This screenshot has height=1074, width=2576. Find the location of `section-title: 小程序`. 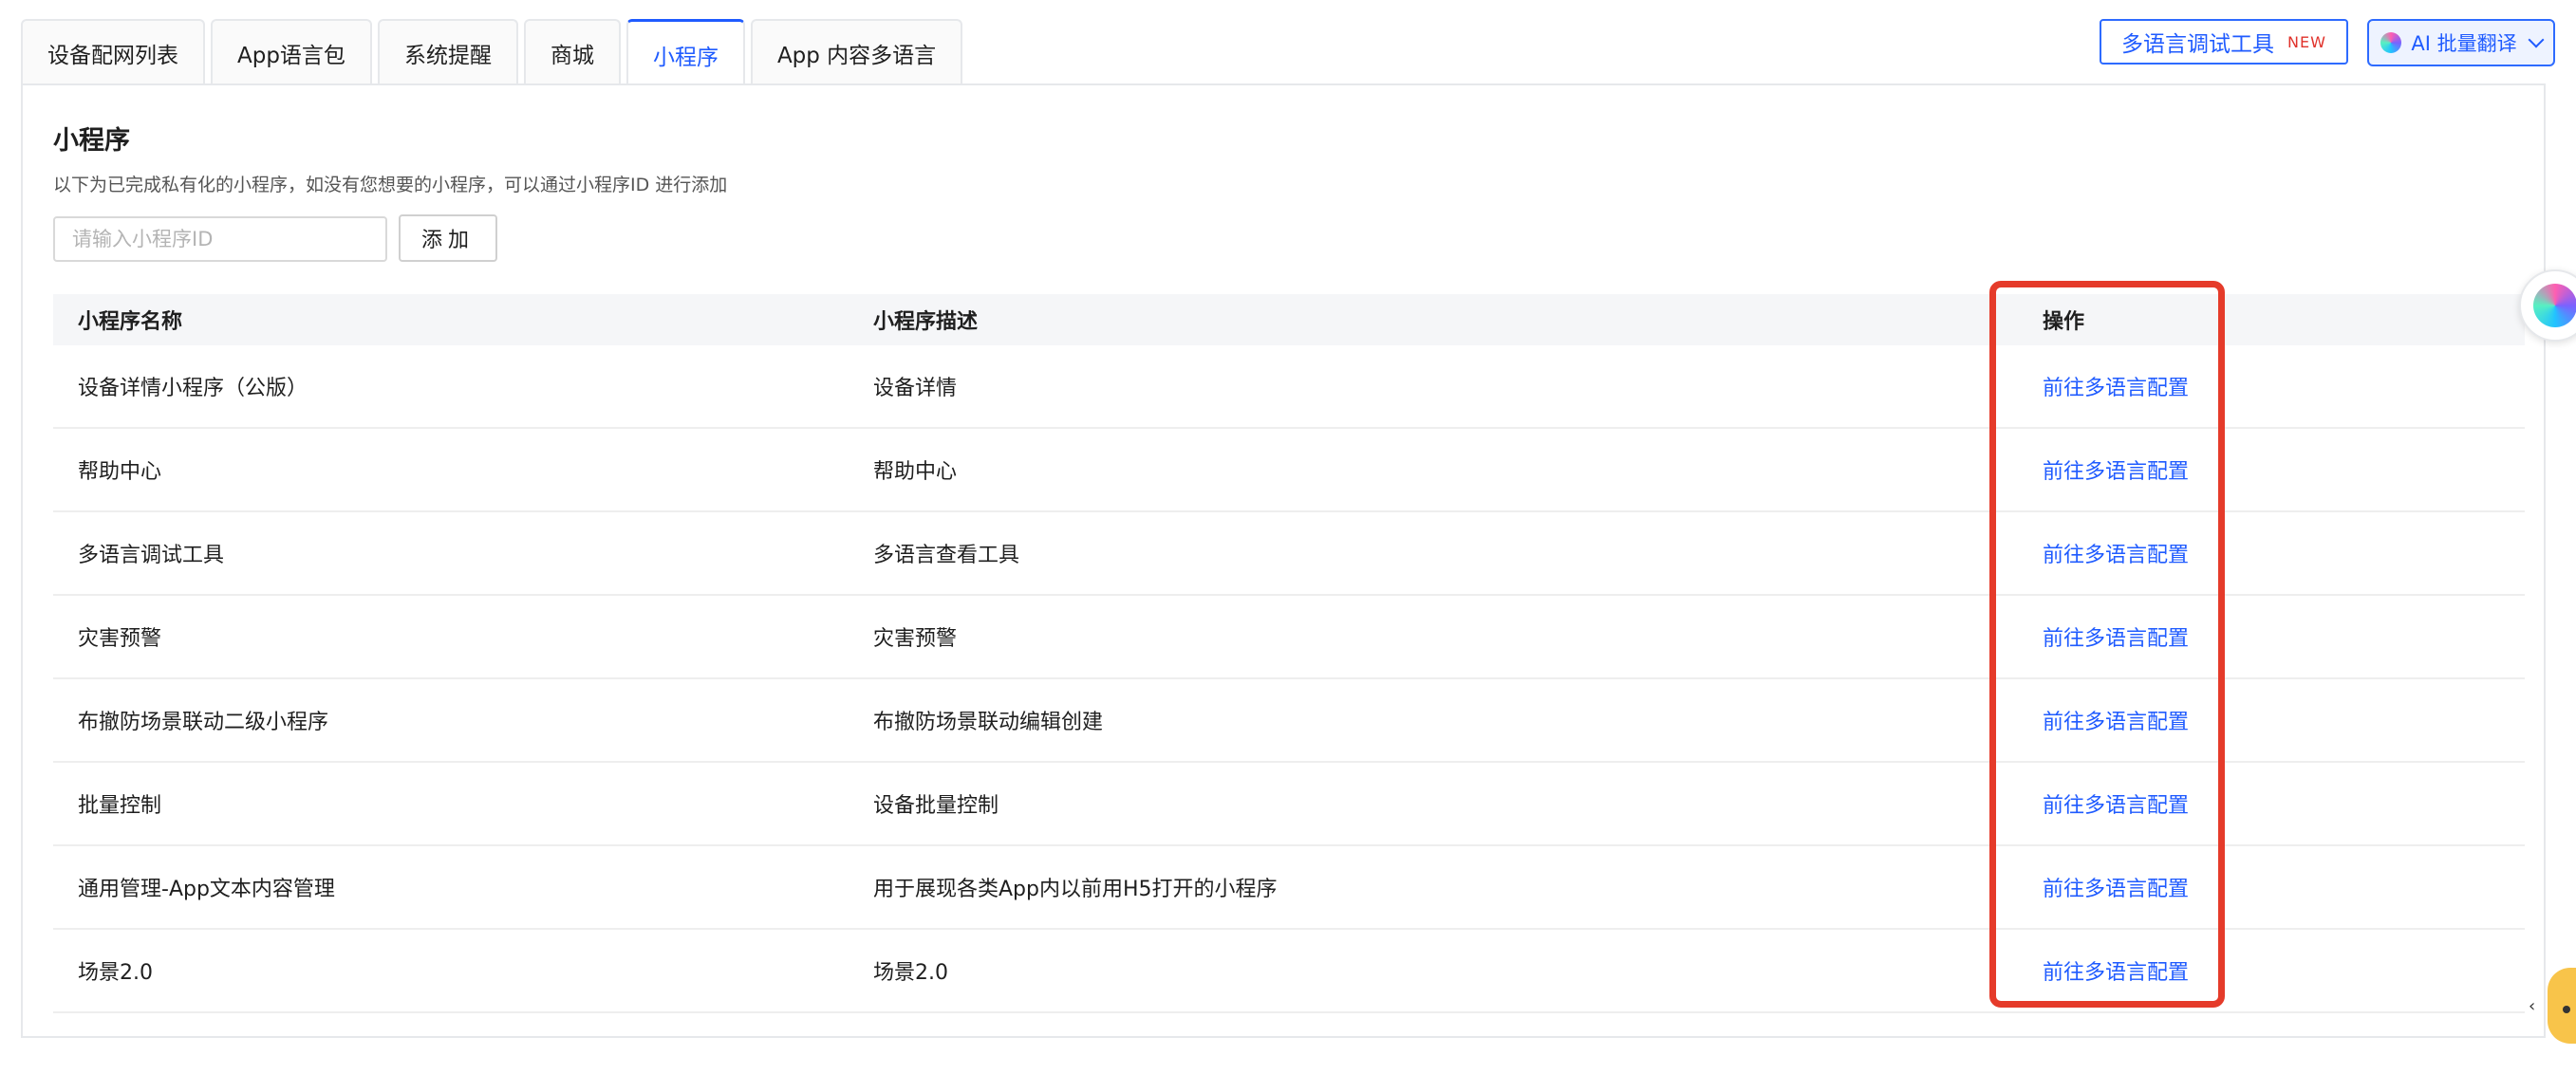

section-title: 小程序 is located at coordinates (92, 141).